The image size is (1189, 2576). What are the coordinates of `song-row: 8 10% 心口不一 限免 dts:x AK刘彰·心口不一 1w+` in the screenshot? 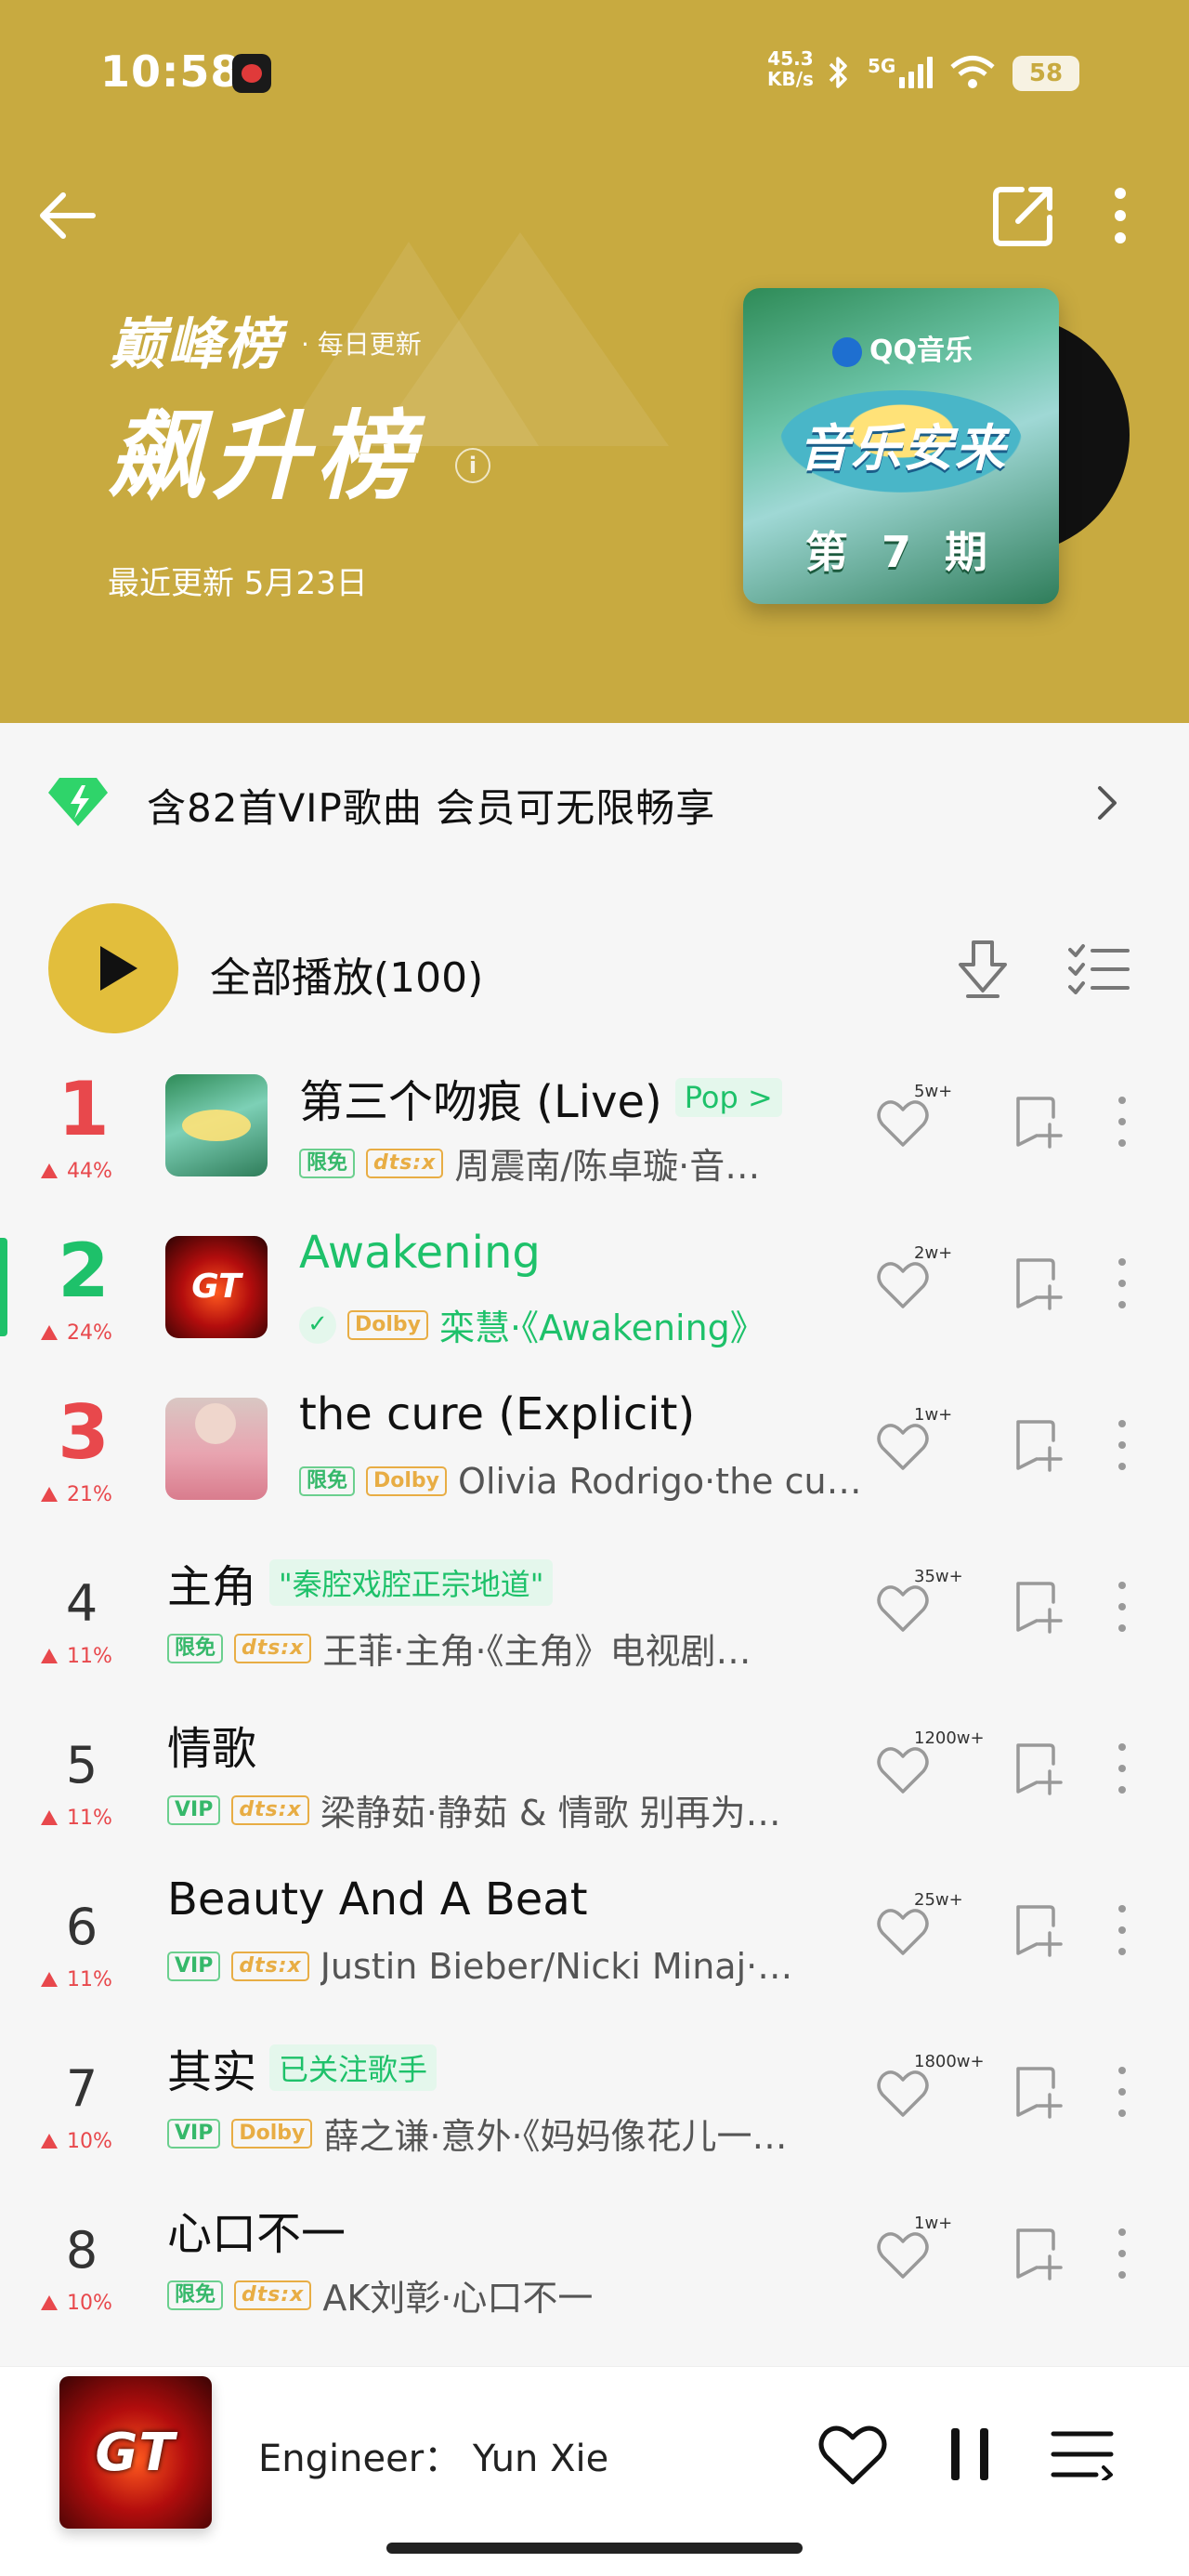 It's located at (594, 2257).